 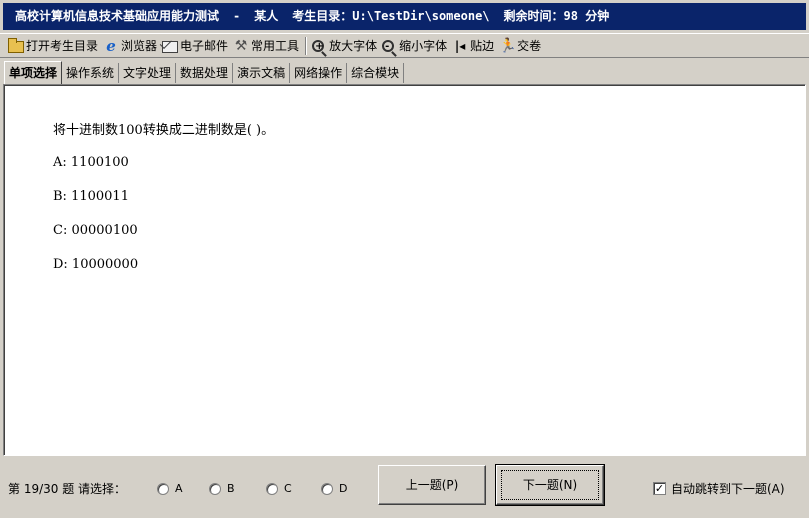 I want to click on folder-icon, so click(x=16, y=45).